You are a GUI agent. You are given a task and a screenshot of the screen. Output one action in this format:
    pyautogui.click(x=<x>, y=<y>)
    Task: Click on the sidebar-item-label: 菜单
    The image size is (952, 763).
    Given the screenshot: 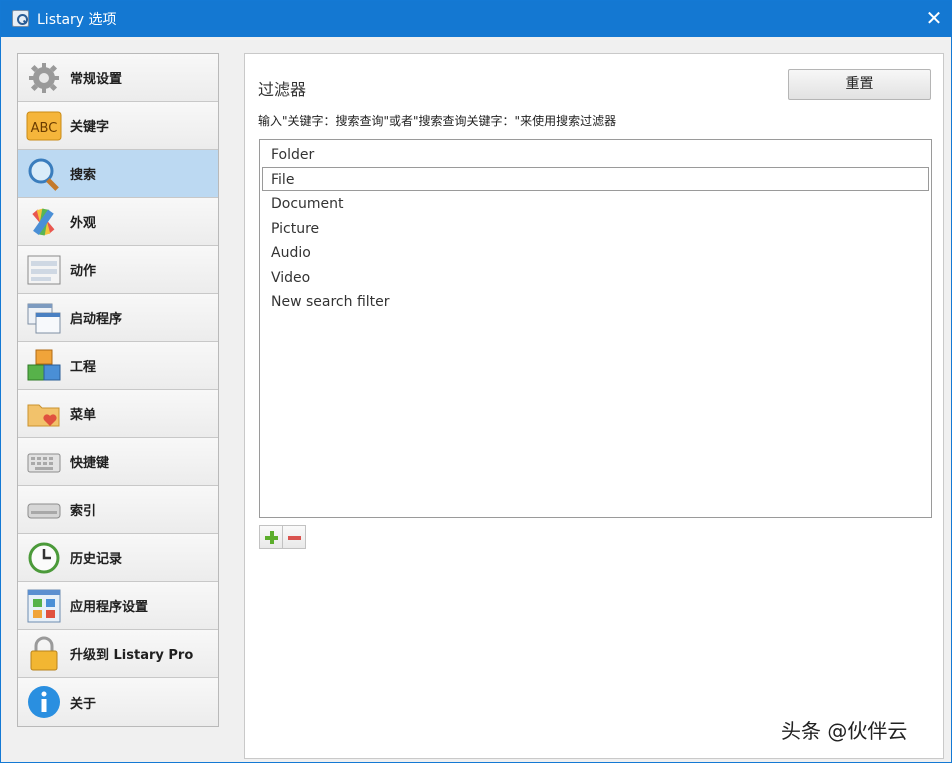 What is the action you would take?
    pyautogui.click(x=83, y=415)
    